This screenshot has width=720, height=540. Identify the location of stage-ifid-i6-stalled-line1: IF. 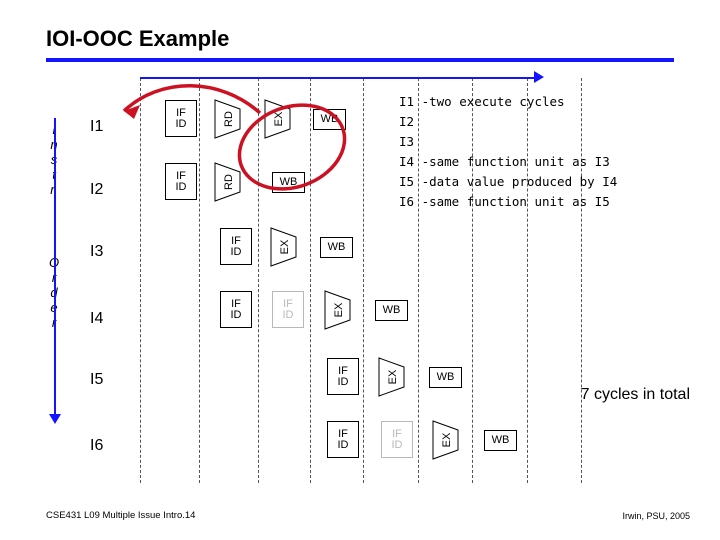
(397, 433).